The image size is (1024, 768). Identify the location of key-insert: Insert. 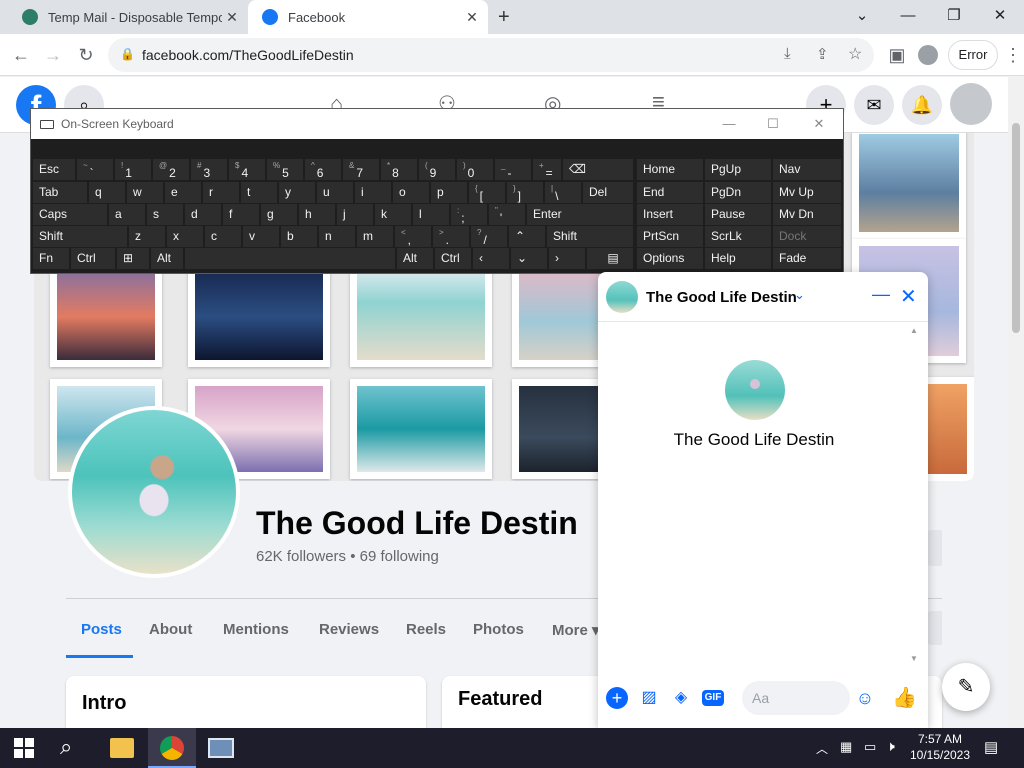
(670, 214).